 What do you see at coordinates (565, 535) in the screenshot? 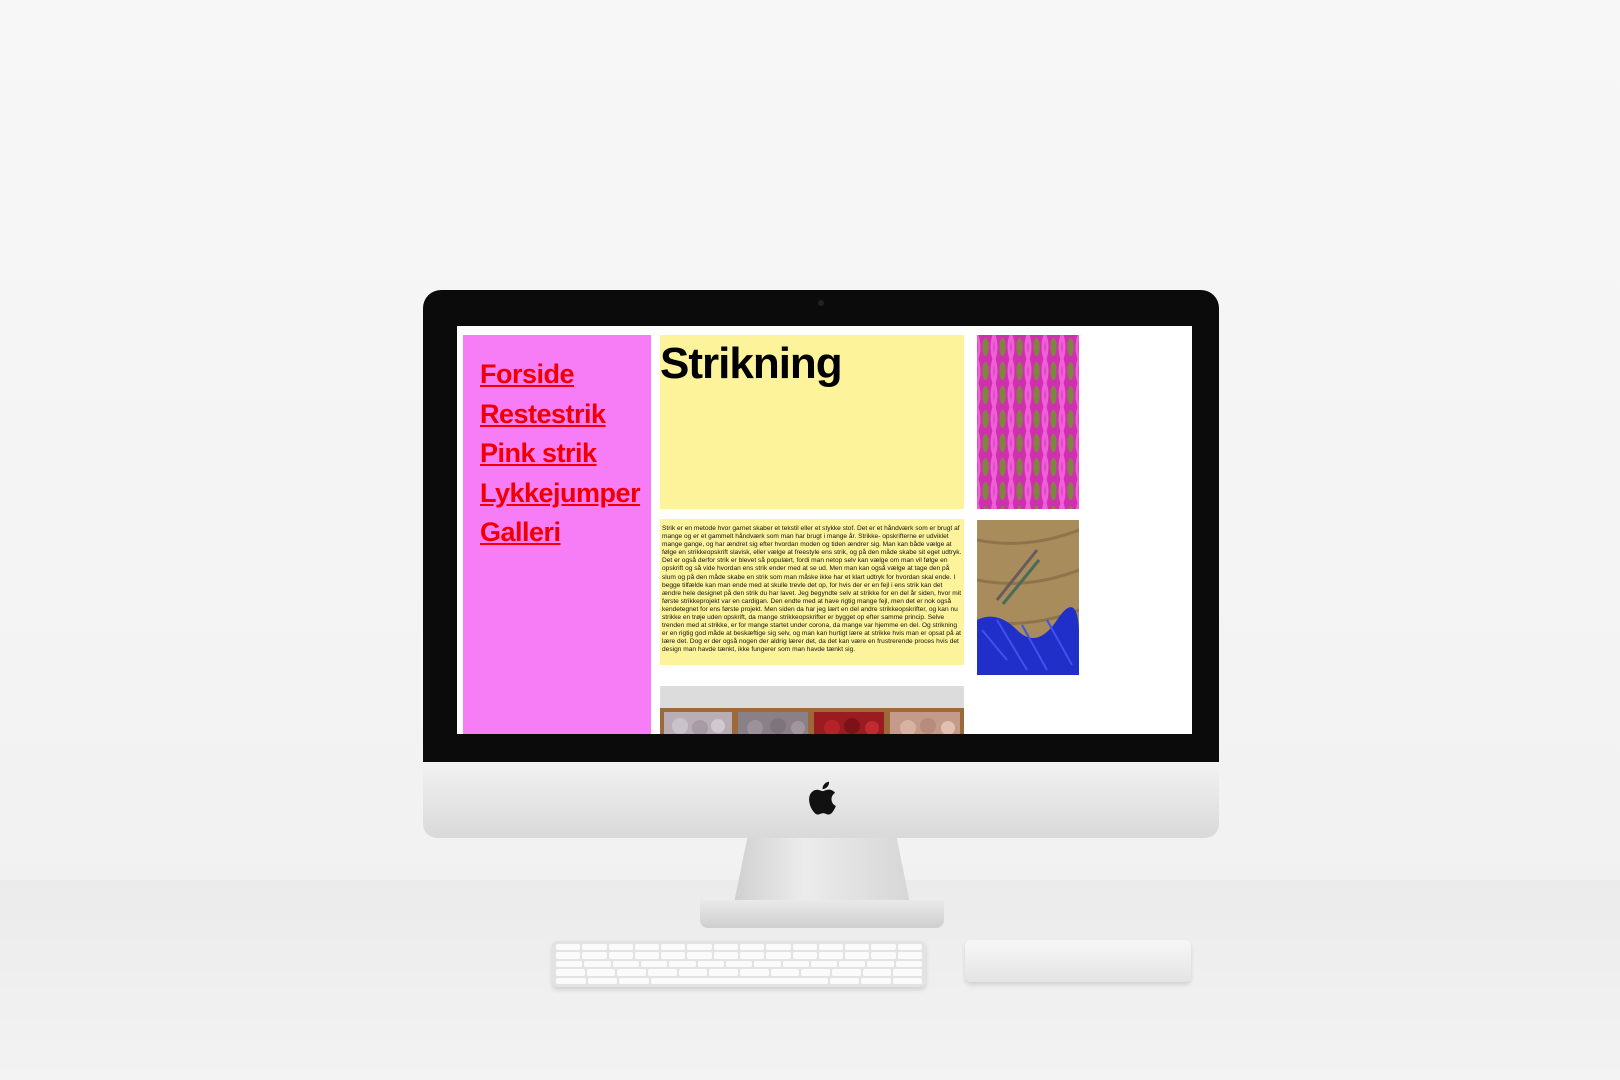
I see `nav-item-galleri: Galleri` at bounding box center [565, 535].